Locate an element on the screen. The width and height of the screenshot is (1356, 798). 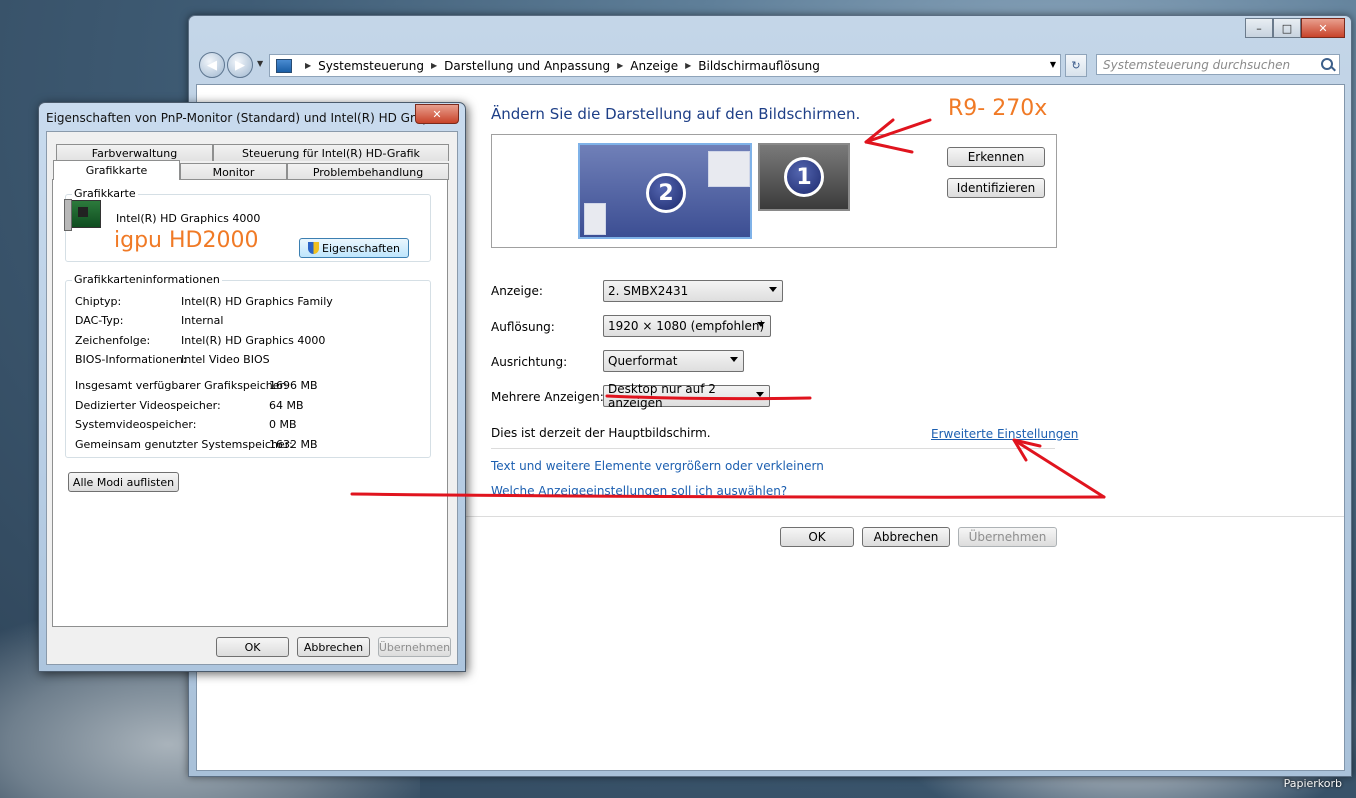
resolution-value: 1920 × 1080 (empfohlen) is located at coordinates (686, 326).